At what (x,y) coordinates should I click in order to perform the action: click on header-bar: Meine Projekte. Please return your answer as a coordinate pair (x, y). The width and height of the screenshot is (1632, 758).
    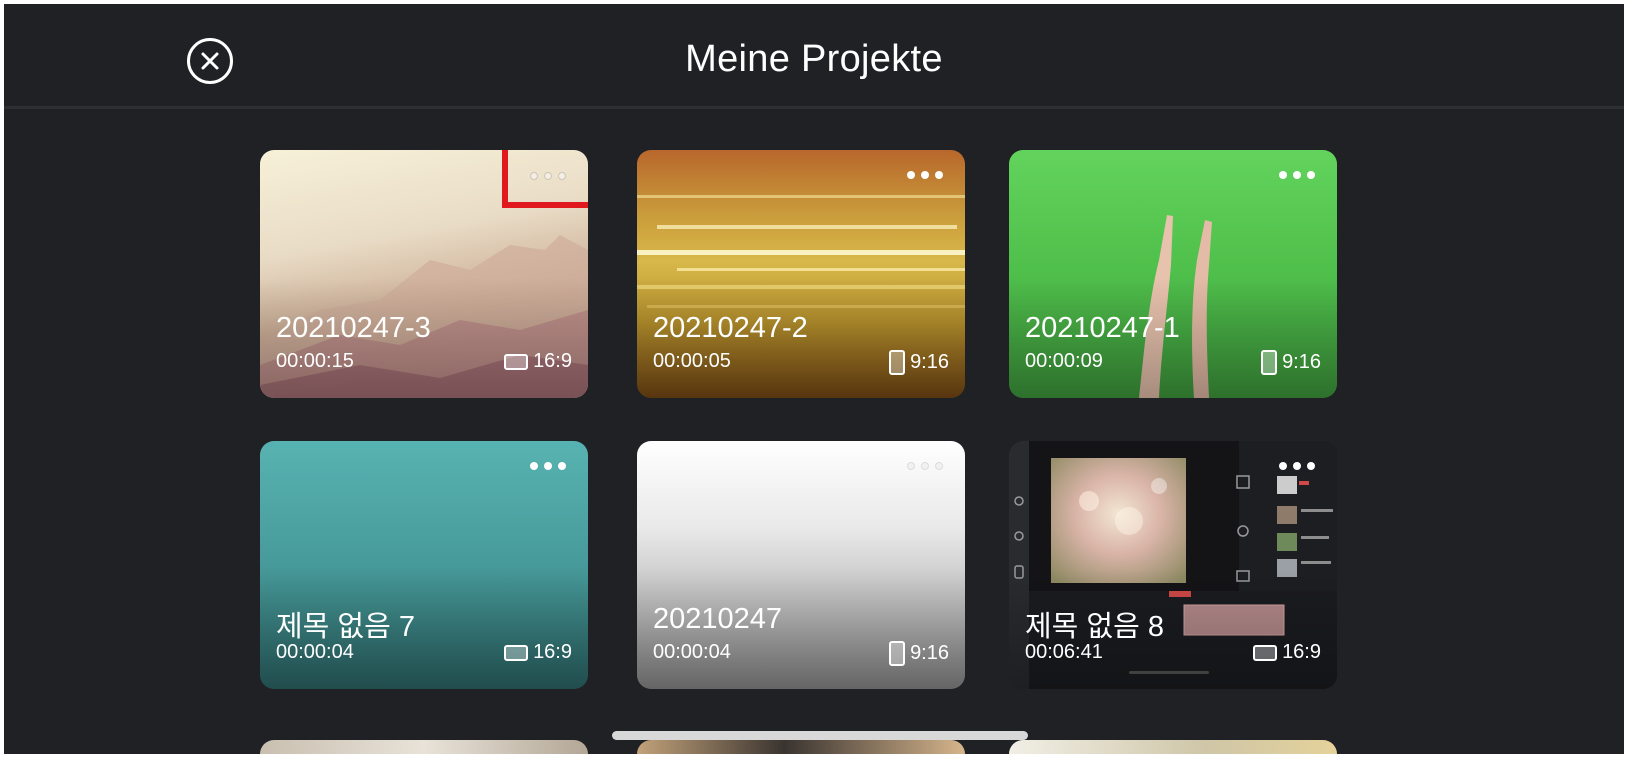
    Looking at the image, I should click on (814, 56).